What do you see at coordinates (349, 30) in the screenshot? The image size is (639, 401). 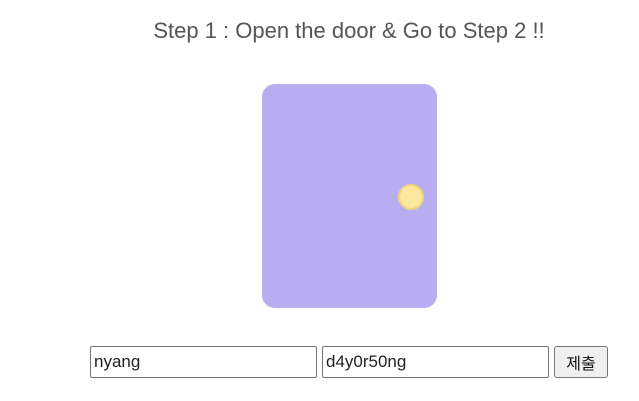 I see `page-title: Step 1 : Open the door & Go to Step 2 !!` at bounding box center [349, 30].